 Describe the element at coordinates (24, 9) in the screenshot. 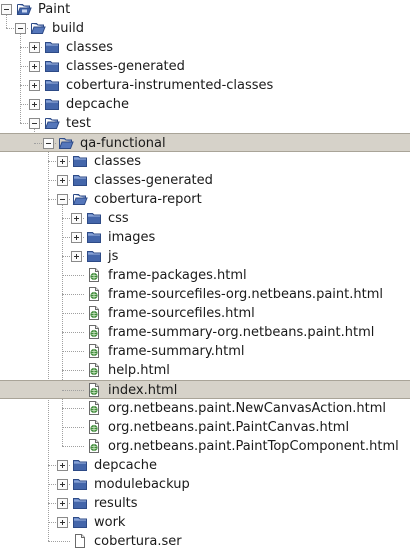

I see `project-folder-open-icon` at that location.